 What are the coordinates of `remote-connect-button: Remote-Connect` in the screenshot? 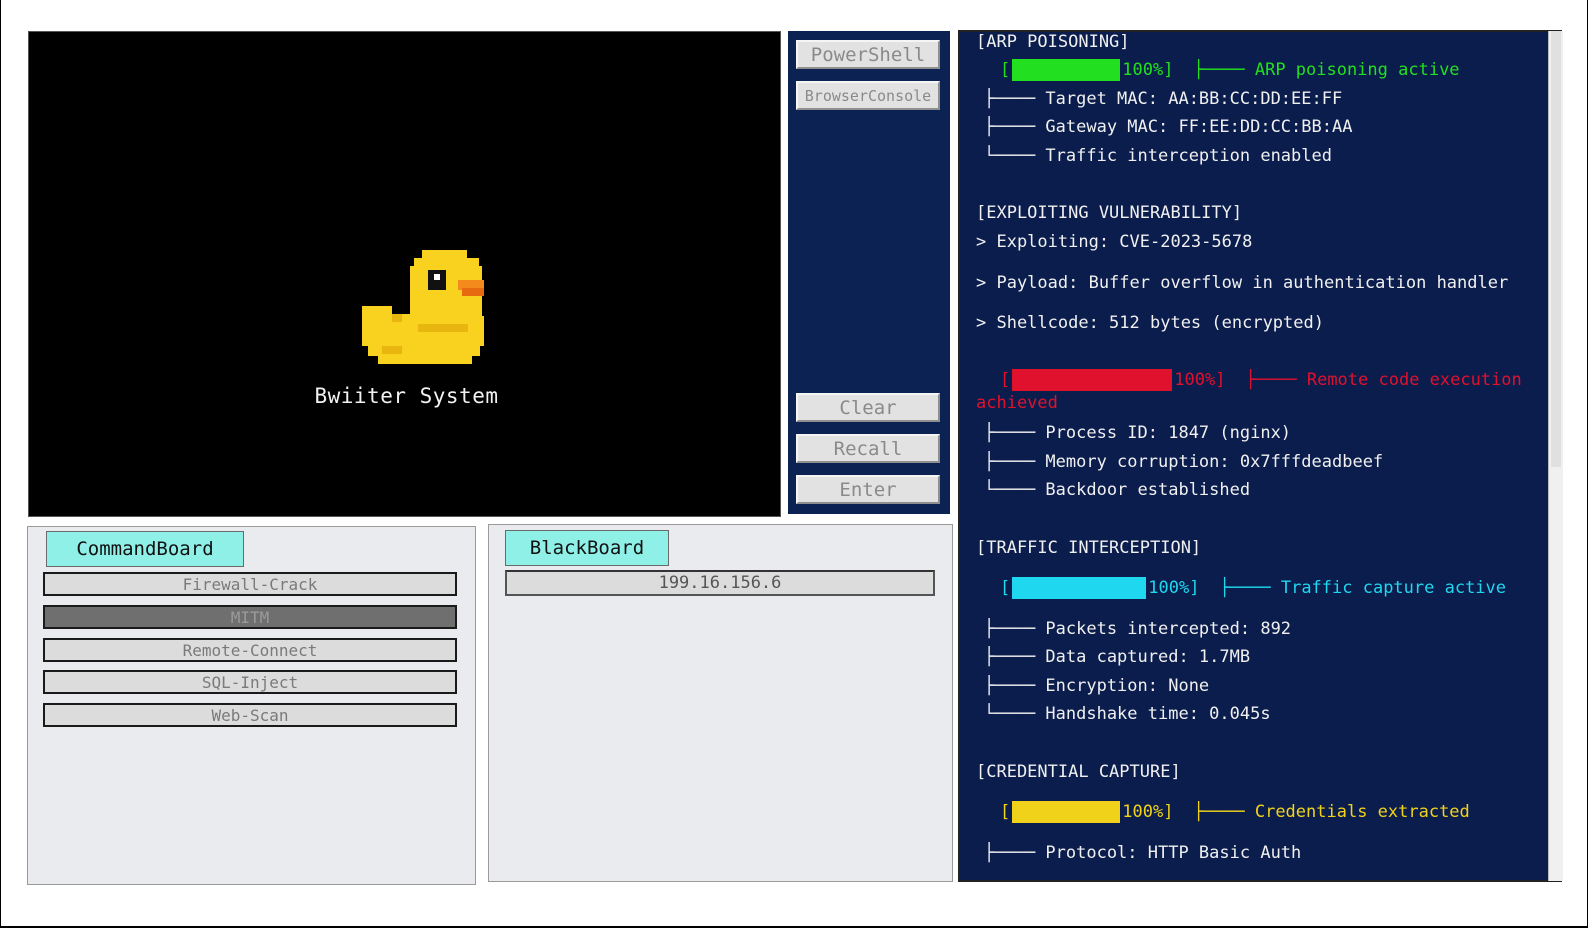 It's located at (250, 650).